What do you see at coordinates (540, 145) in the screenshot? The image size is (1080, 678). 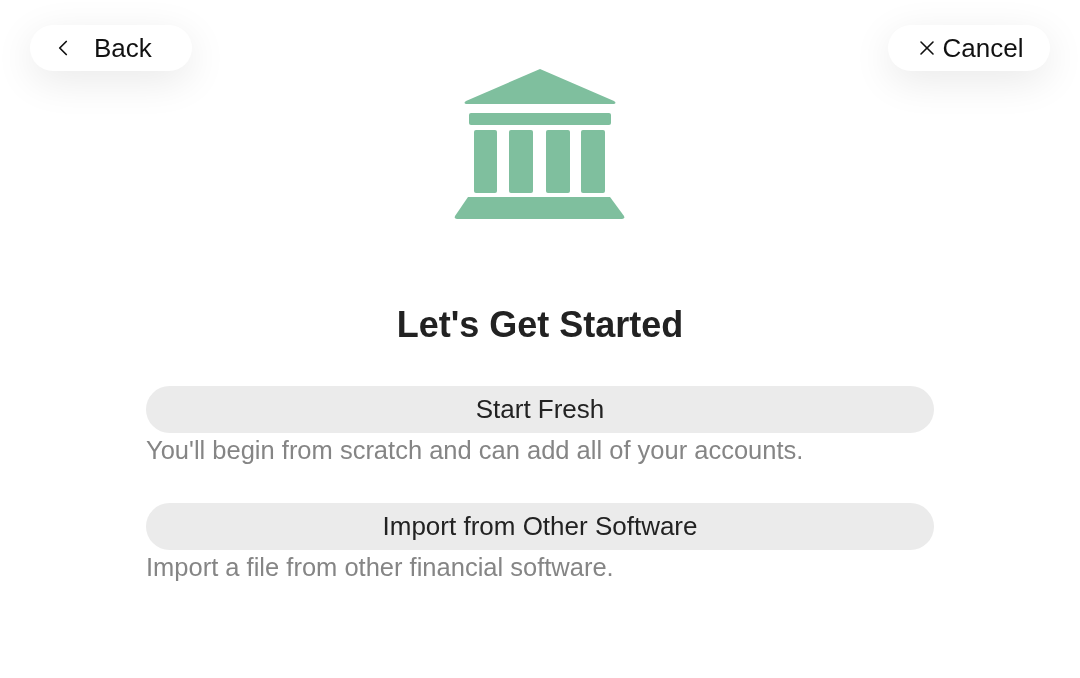 I see `bank-building-icon` at bounding box center [540, 145].